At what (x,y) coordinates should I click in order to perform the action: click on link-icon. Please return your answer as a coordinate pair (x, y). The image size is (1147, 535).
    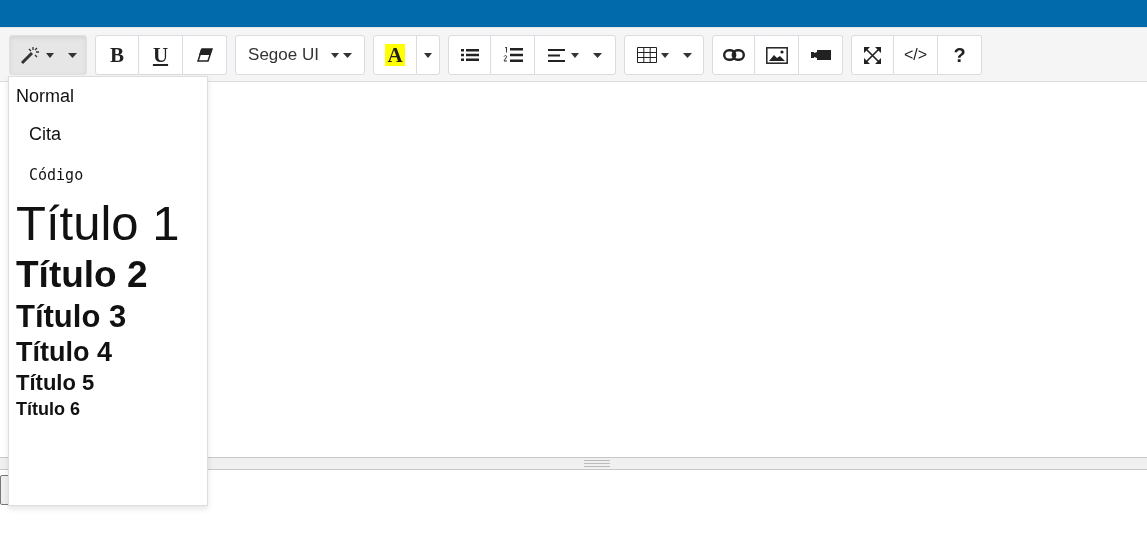
    Looking at the image, I should click on (733, 55).